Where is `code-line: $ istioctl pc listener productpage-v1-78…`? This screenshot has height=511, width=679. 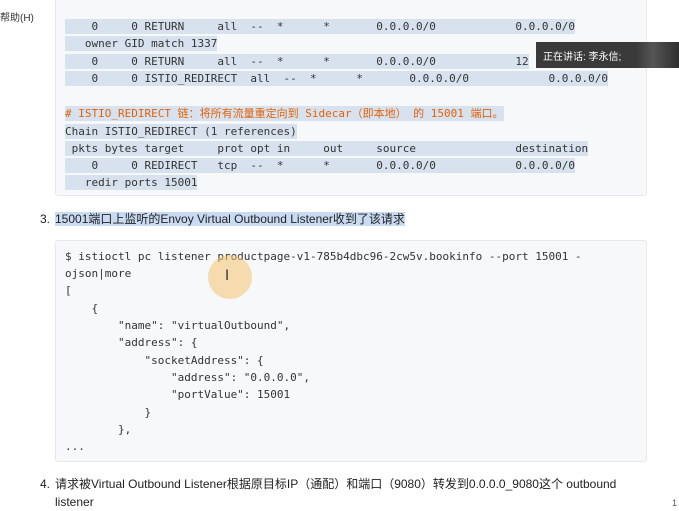 code-line: $ istioctl pc listener productpage-v1-78… is located at coordinates (323, 256).